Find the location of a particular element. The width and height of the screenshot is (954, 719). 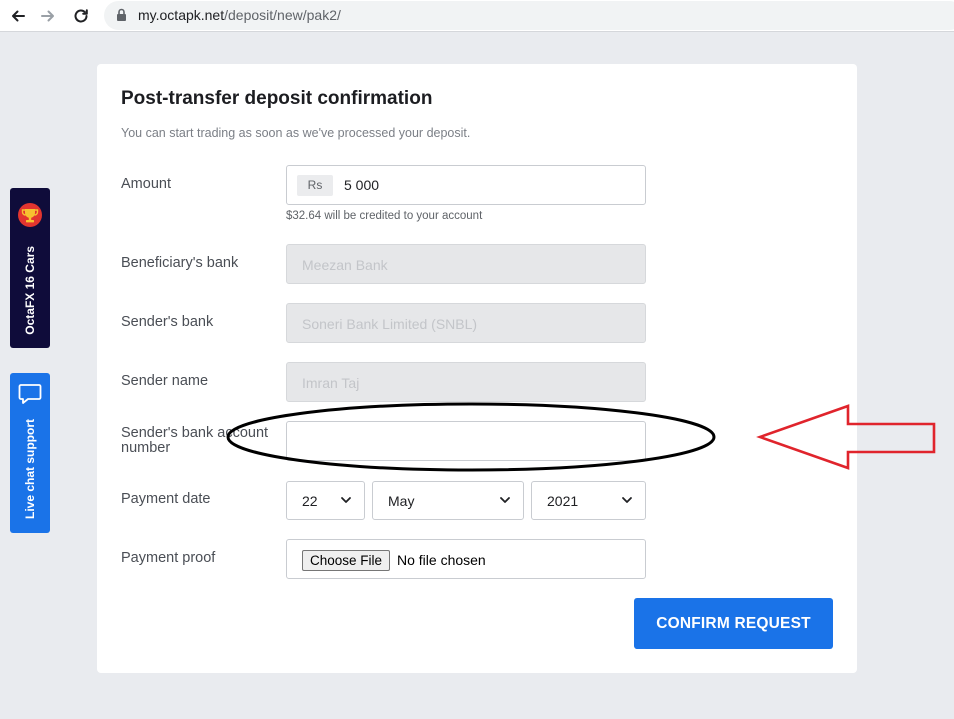

amount-value: 5 000 is located at coordinates (362, 185).